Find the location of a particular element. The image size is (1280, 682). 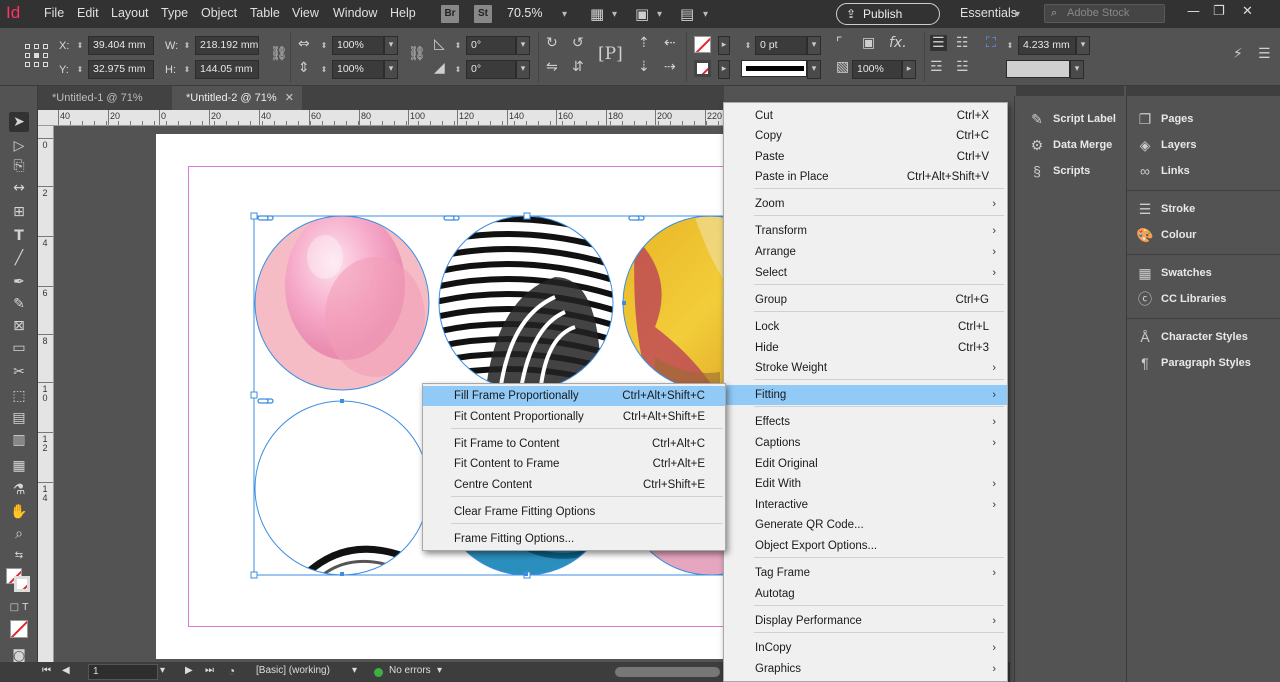

quick-actions-icon: ⚡ is located at coordinates (1238, 54).